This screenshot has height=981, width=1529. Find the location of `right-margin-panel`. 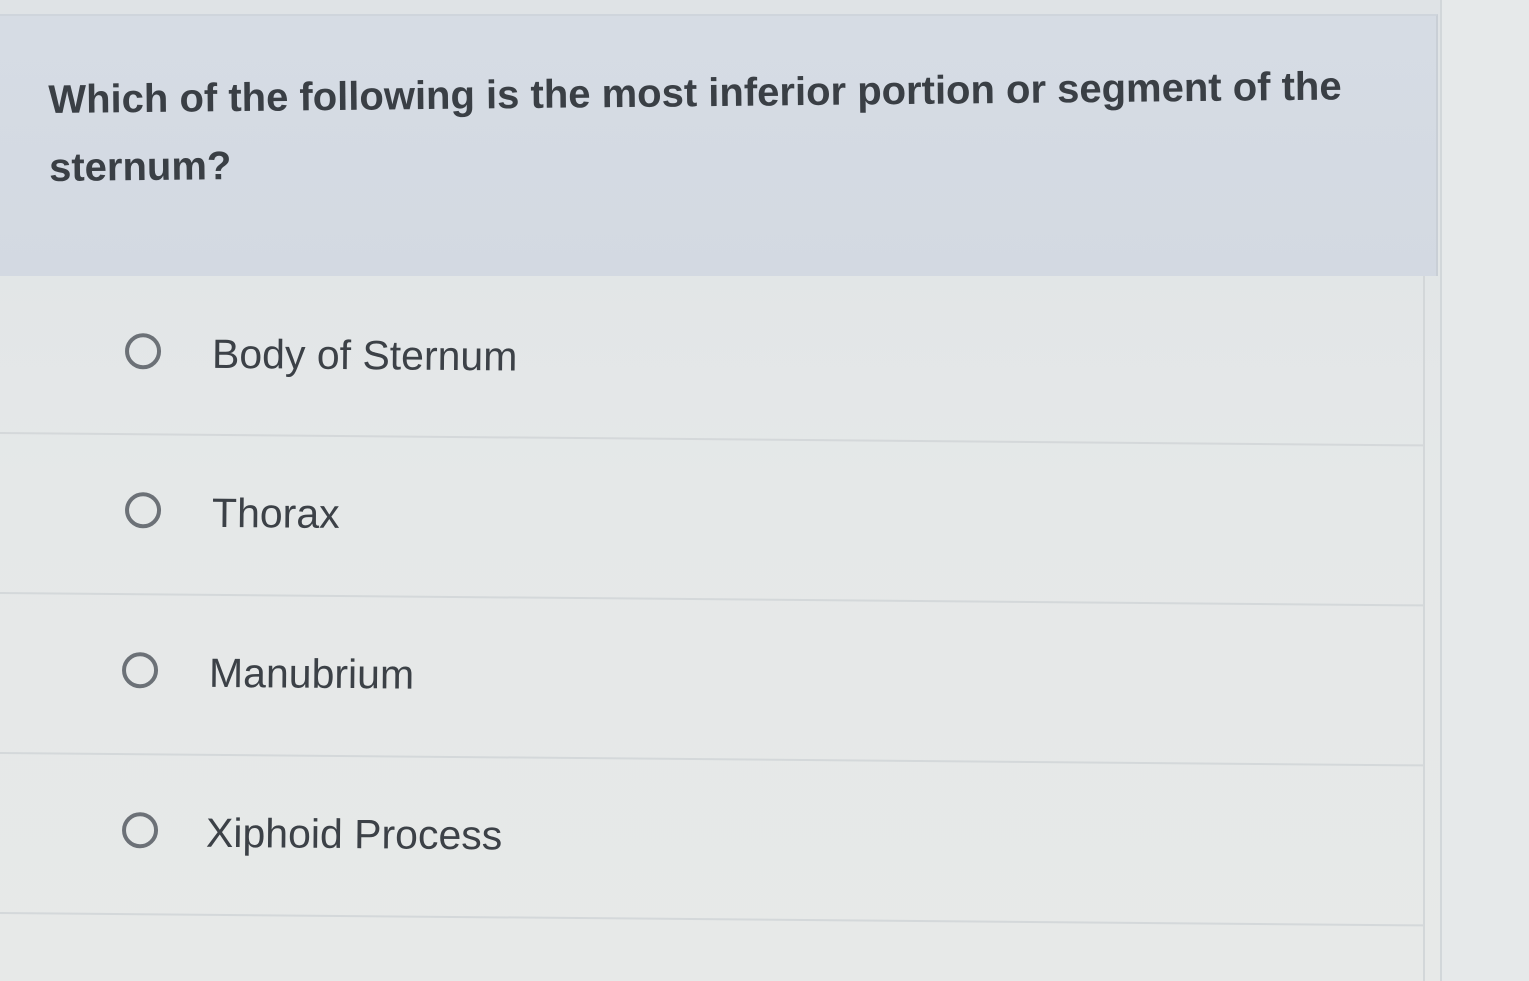

right-margin-panel is located at coordinates (1484, 490).